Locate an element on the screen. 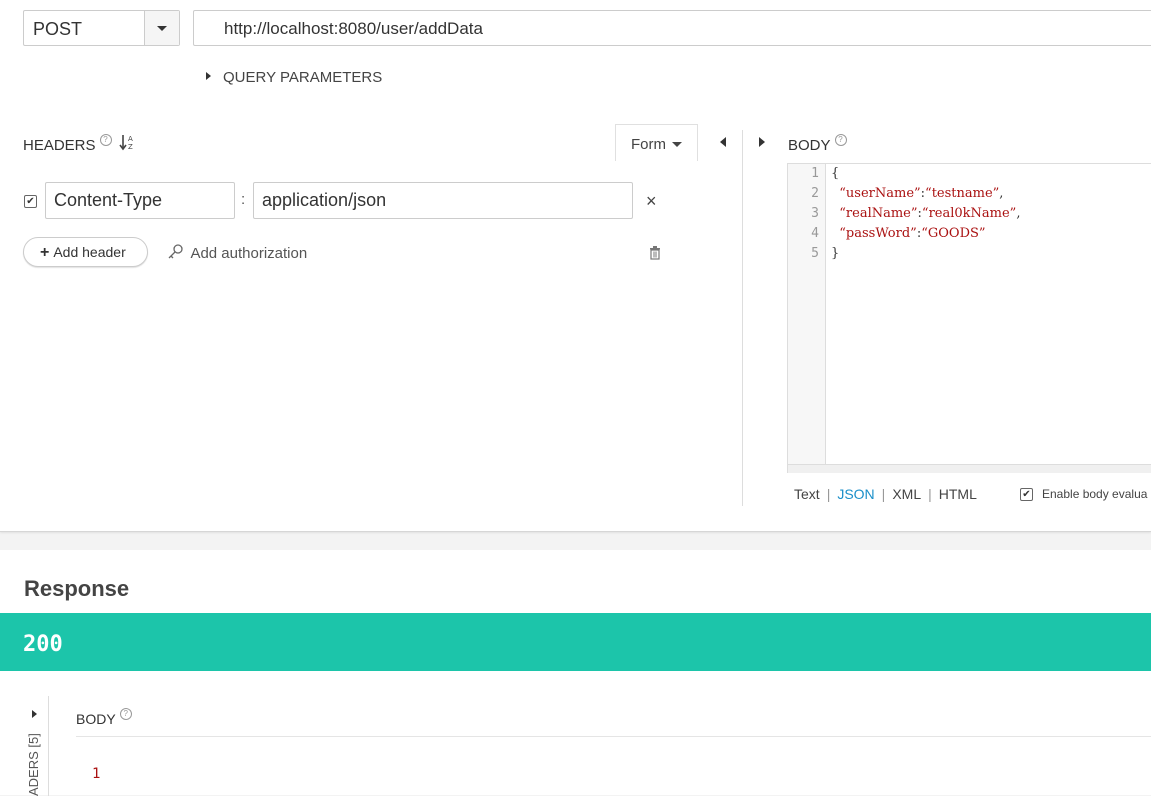 The height and width of the screenshot is (796, 1151). format-tab-json: JSON is located at coordinates (855, 494).